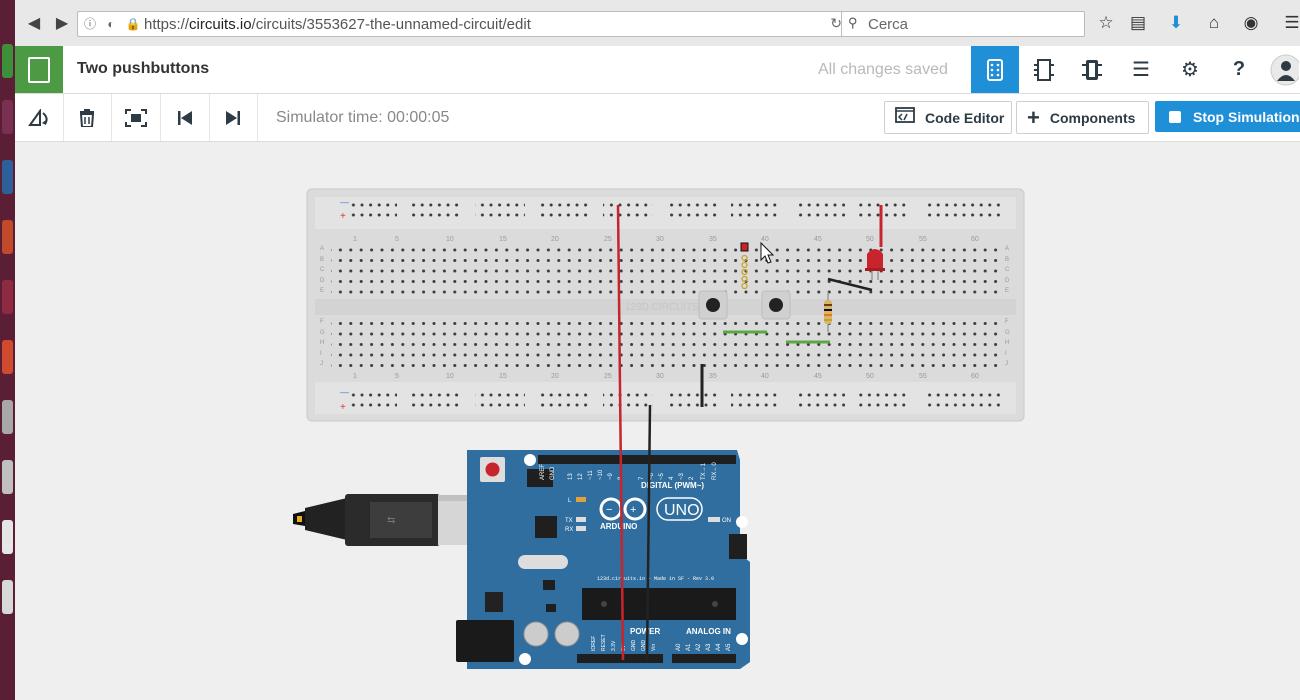 This screenshot has width=1300, height=700. What do you see at coordinates (591, 475) in the screenshot?
I see `pin-label: ~11` at bounding box center [591, 475].